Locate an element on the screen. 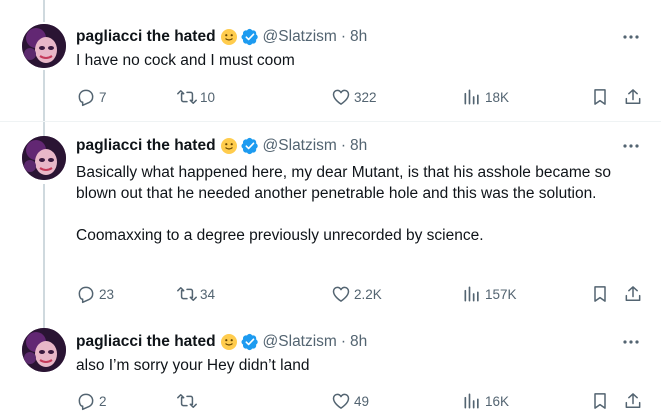 This screenshot has height=413, width=661. views-count: 16K is located at coordinates (497, 401).